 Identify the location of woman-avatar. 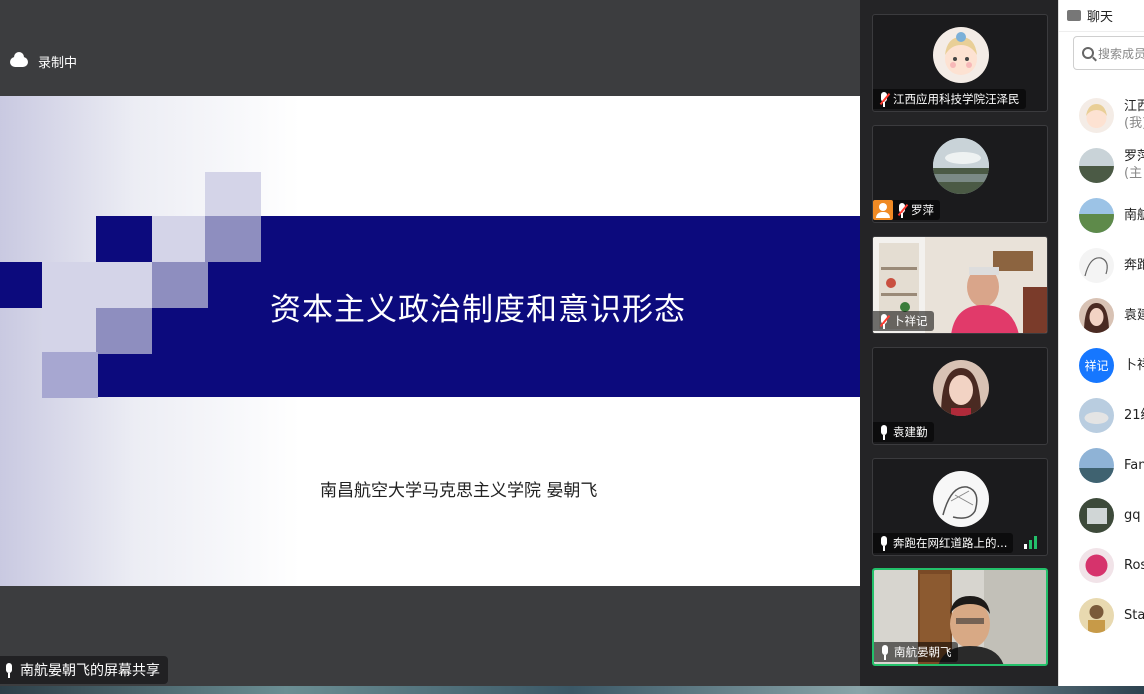
(961, 388).